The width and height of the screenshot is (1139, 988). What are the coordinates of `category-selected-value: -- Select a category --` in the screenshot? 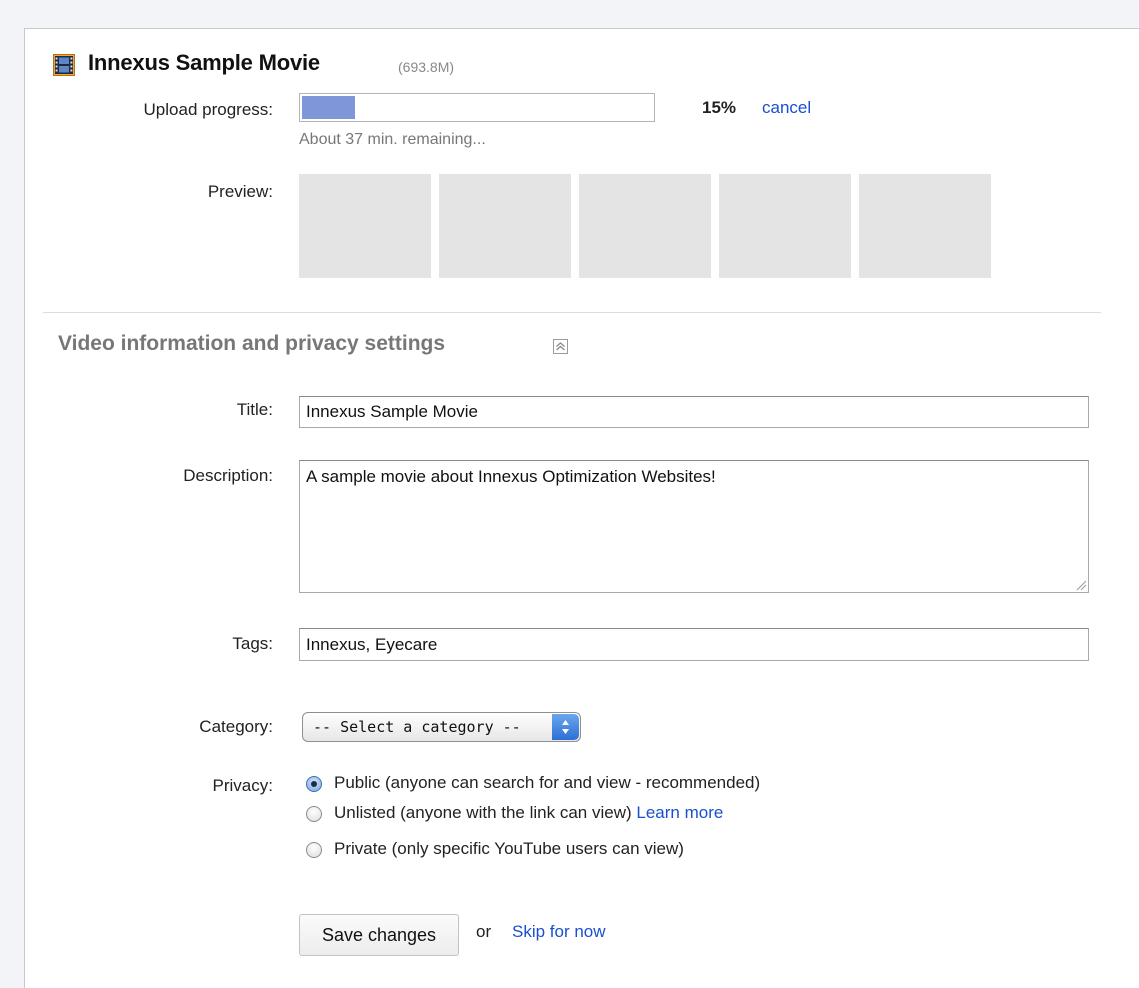 It's located at (417, 727).